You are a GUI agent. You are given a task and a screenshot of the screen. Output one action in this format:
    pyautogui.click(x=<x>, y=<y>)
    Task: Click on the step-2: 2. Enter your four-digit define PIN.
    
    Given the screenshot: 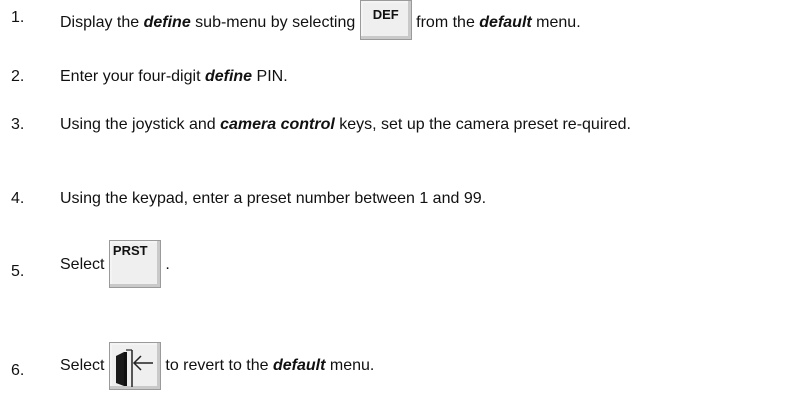 What is the action you would take?
    pyautogui.click(x=395, y=80)
    